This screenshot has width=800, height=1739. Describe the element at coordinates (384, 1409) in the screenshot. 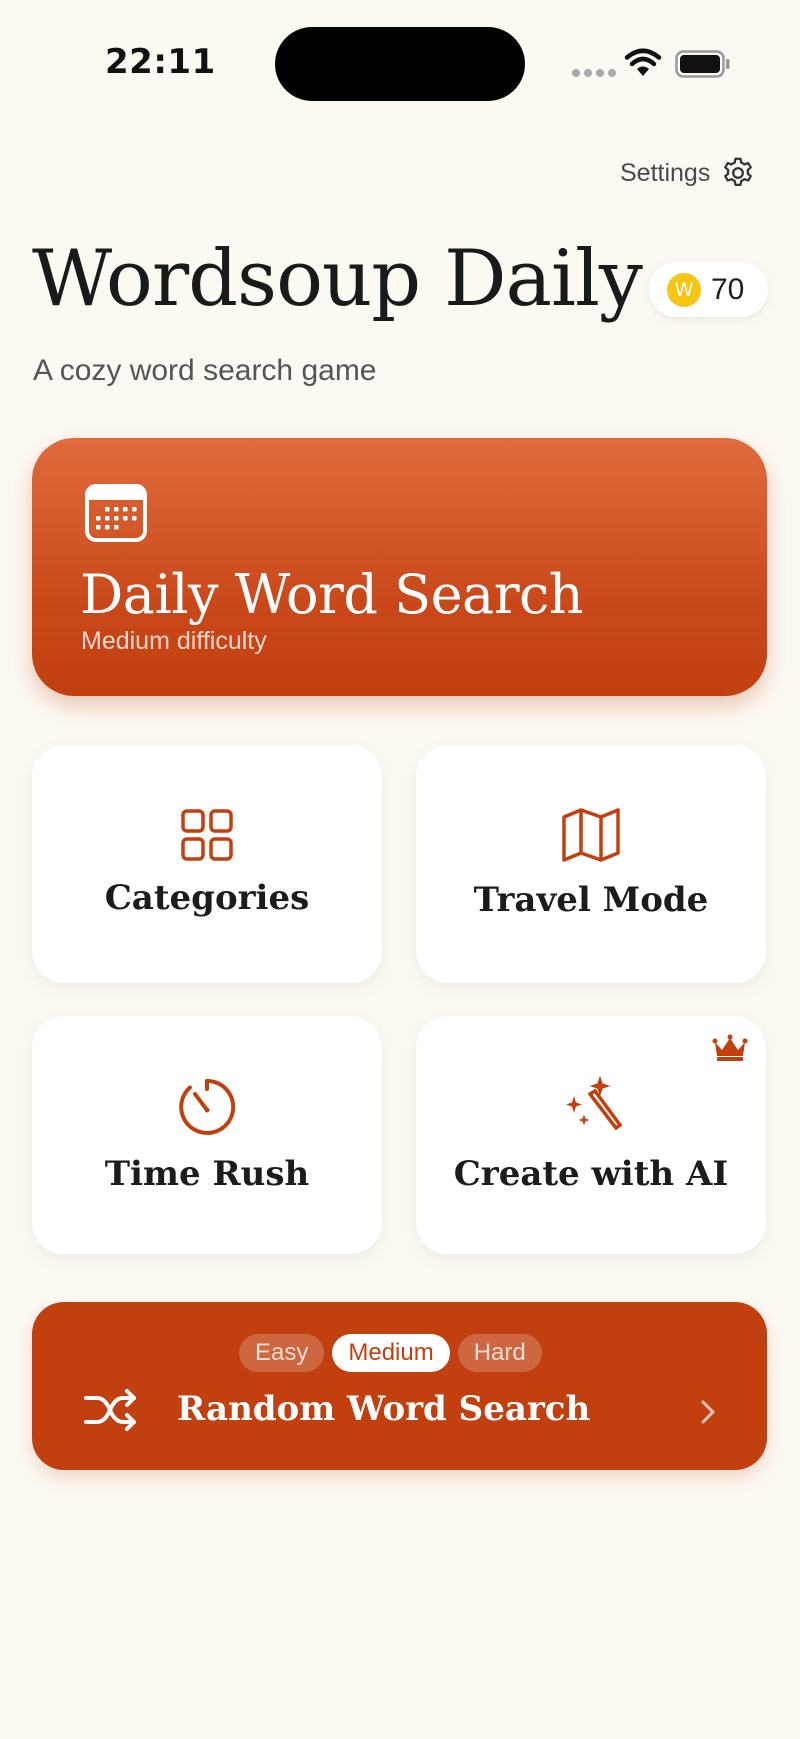

I see `random-word-search-label: Random Word Search` at that location.